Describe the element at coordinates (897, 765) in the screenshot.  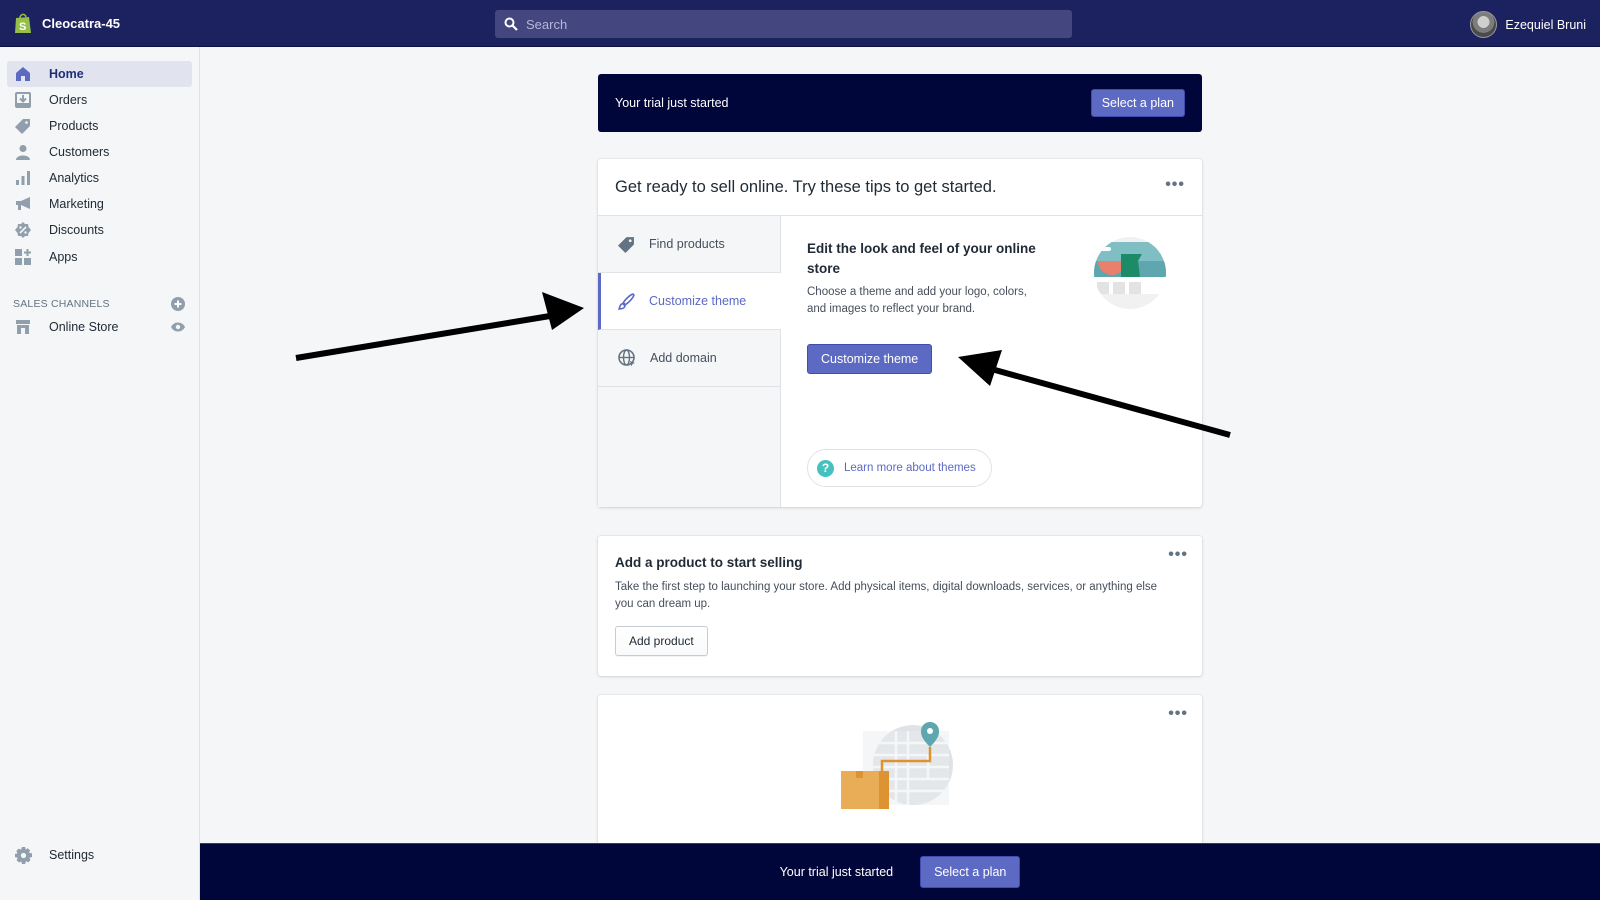
I see `shipping-map-illustration-icon` at that location.